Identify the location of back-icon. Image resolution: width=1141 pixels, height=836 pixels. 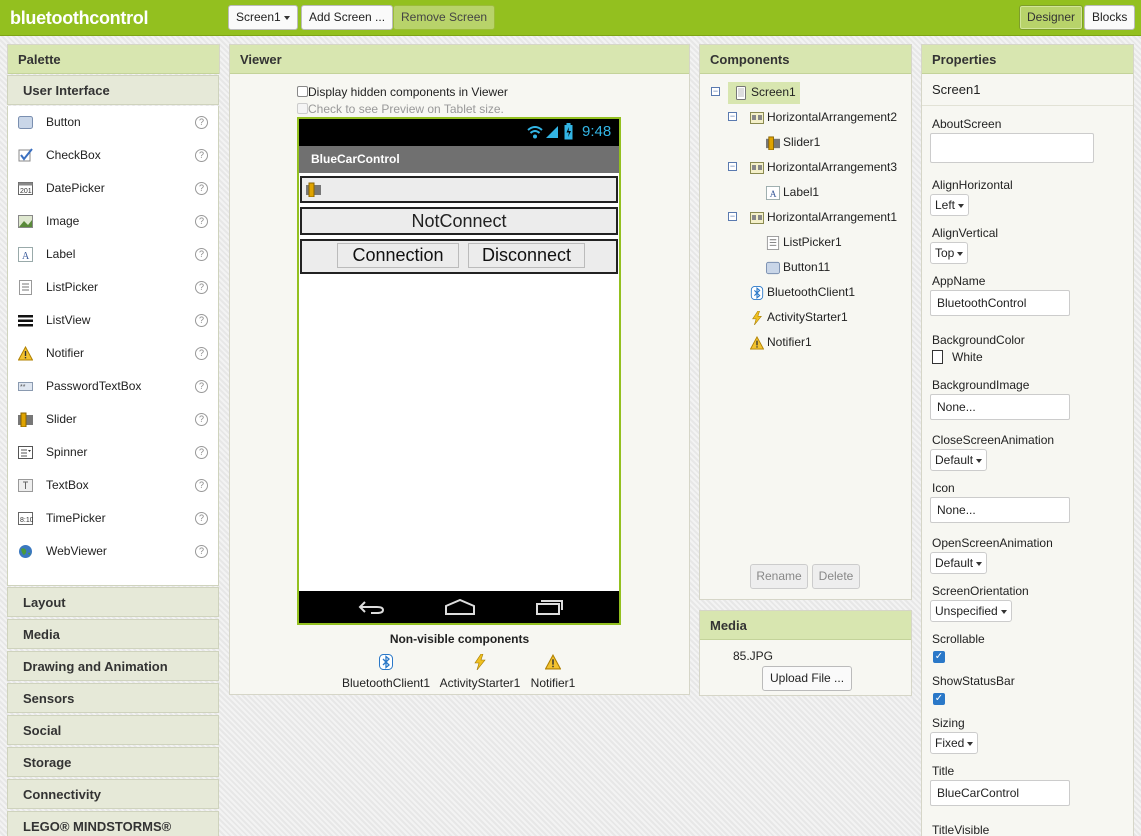
(371, 607).